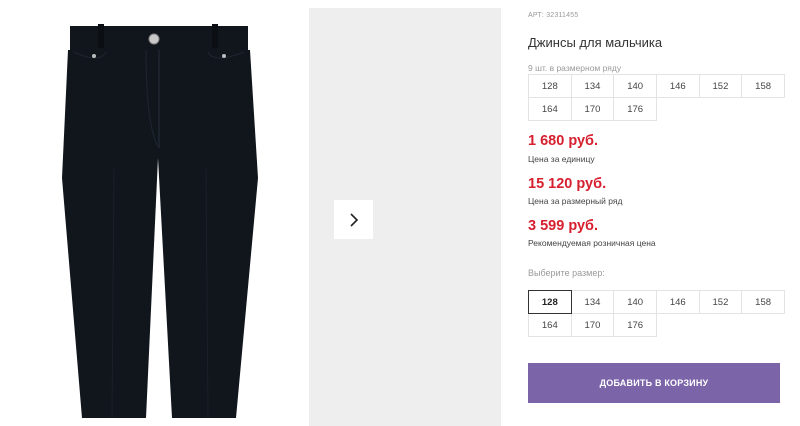 This screenshot has height=426, width=800. What do you see at coordinates (763, 86) in the screenshot?
I see `pack-size-cell: 158` at bounding box center [763, 86].